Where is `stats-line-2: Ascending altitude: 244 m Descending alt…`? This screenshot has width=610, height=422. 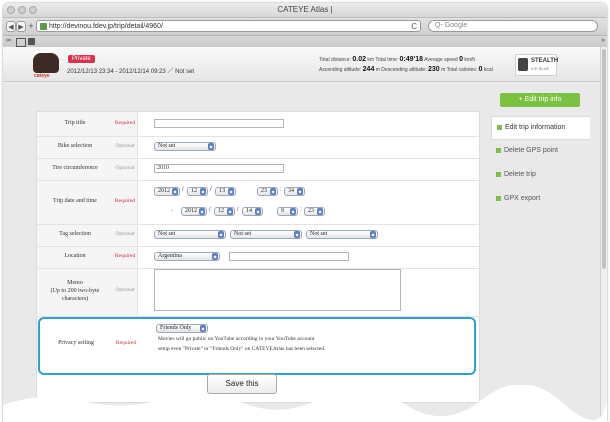
stats-line-2: Ascending altitude: 244 m Descending alt… is located at coordinates (406, 70).